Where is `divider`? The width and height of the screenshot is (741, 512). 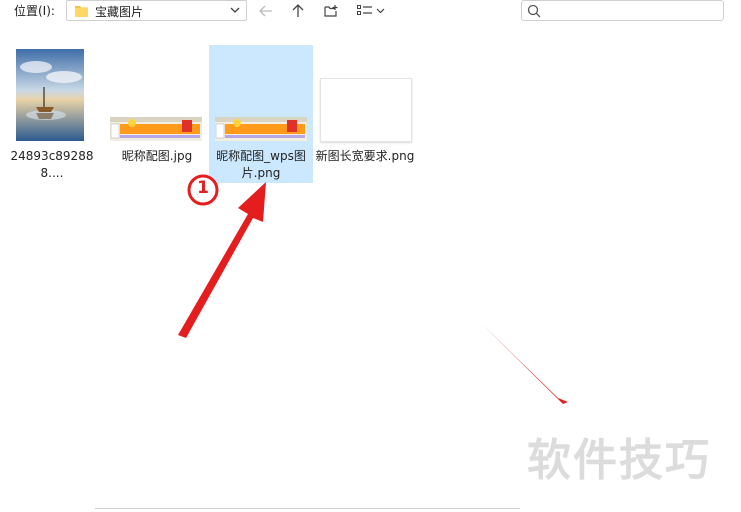 divider is located at coordinates (307, 508).